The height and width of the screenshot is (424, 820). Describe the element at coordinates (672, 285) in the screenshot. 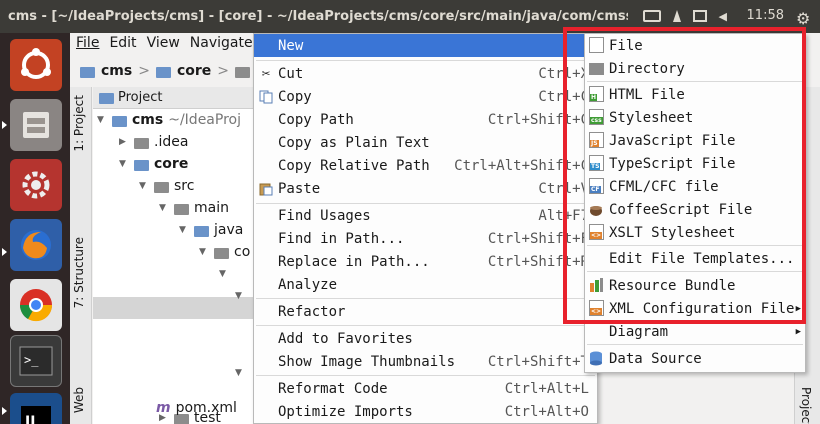

I see `menu-item-label: Resource Bundle` at that location.